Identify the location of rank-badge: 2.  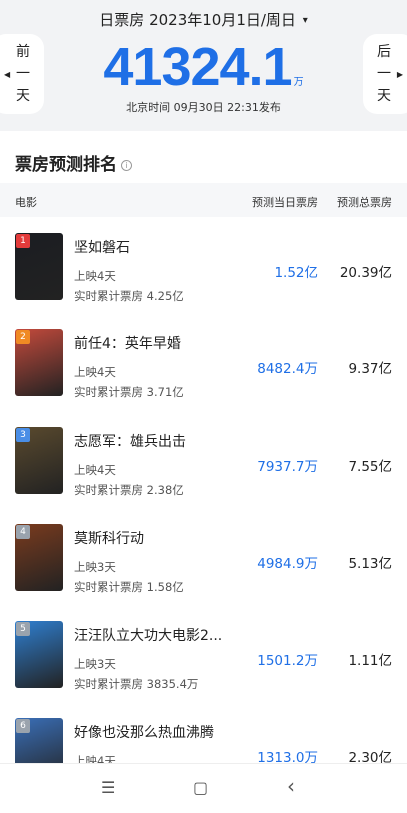
(23, 337).